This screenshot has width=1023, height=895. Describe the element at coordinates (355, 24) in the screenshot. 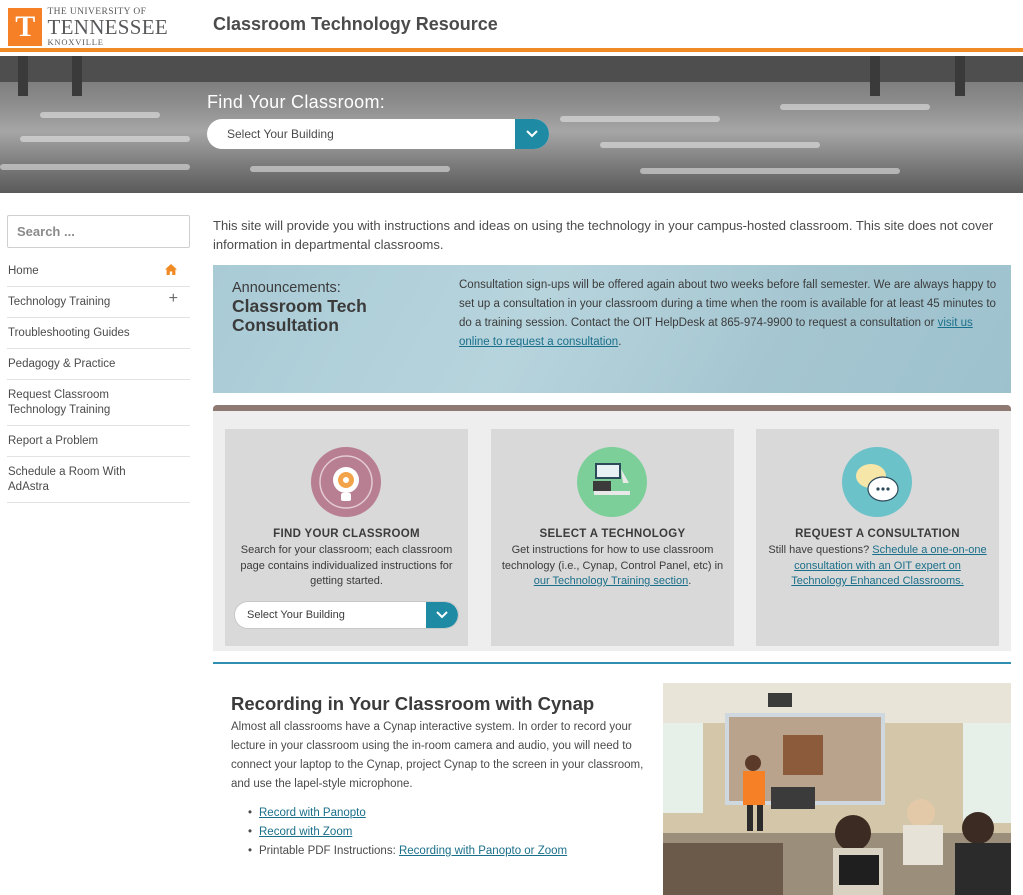

I see `site-title: Classroom Technology Resource` at that location.